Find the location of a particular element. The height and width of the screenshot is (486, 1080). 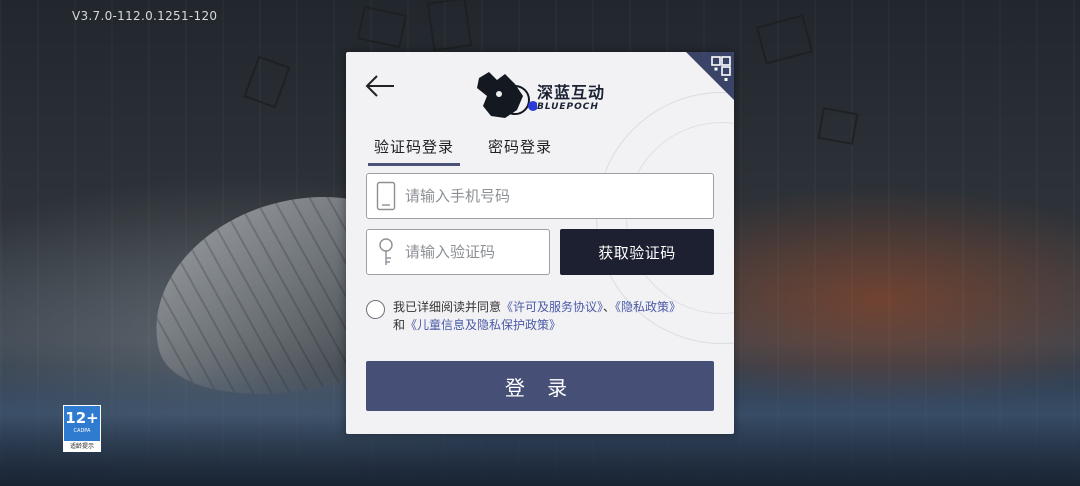

bluepoch-logo: 深蓝互动 BLUEPOCH is located at coordinates (541, 96).